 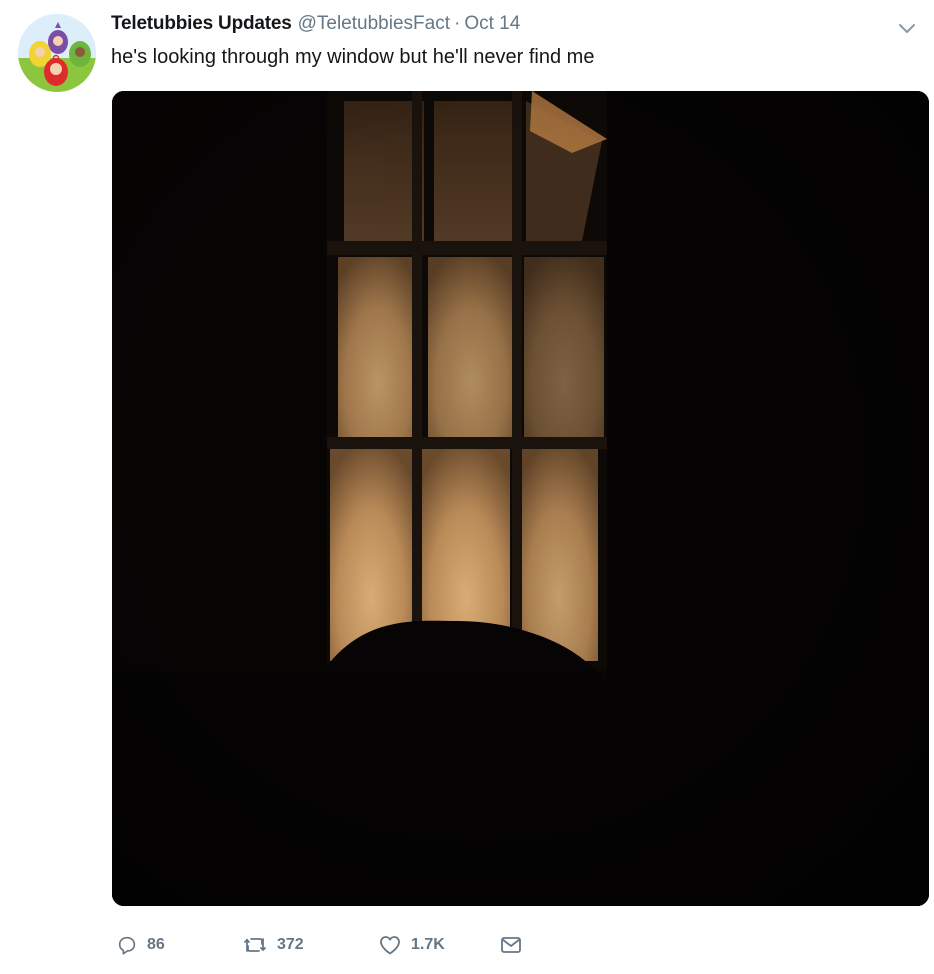 What do you see at coordinates (127, 945) in the screenshot?
I see `reply-icon` at bounding box center [127, 945].